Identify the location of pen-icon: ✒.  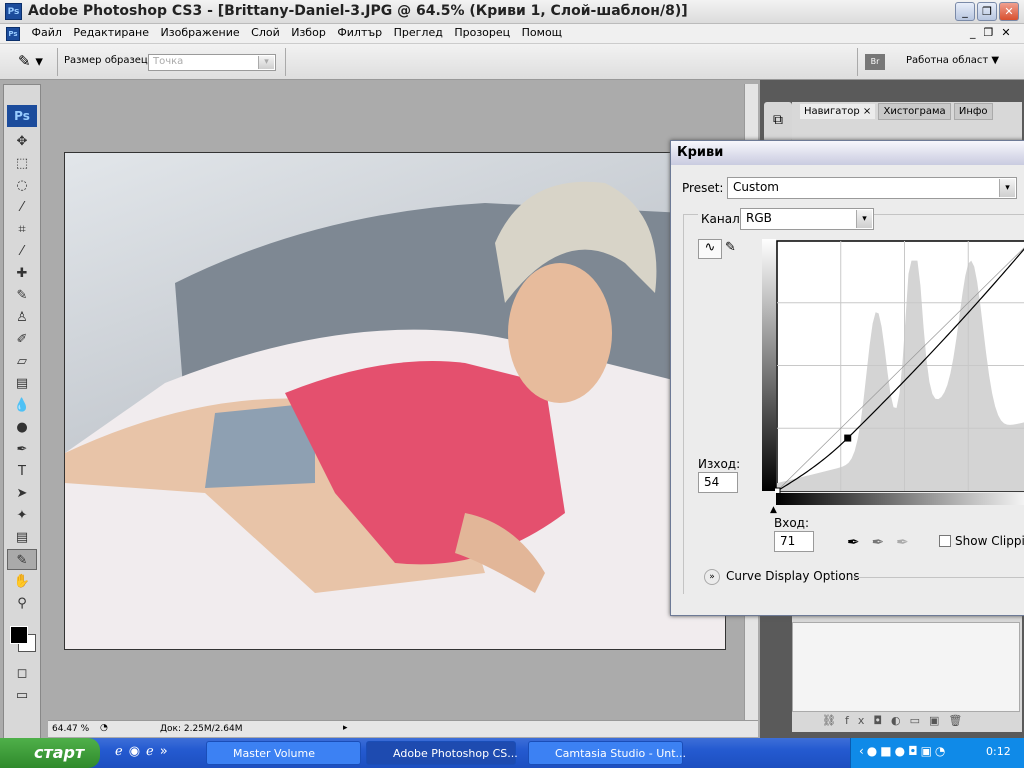
(22, 449).